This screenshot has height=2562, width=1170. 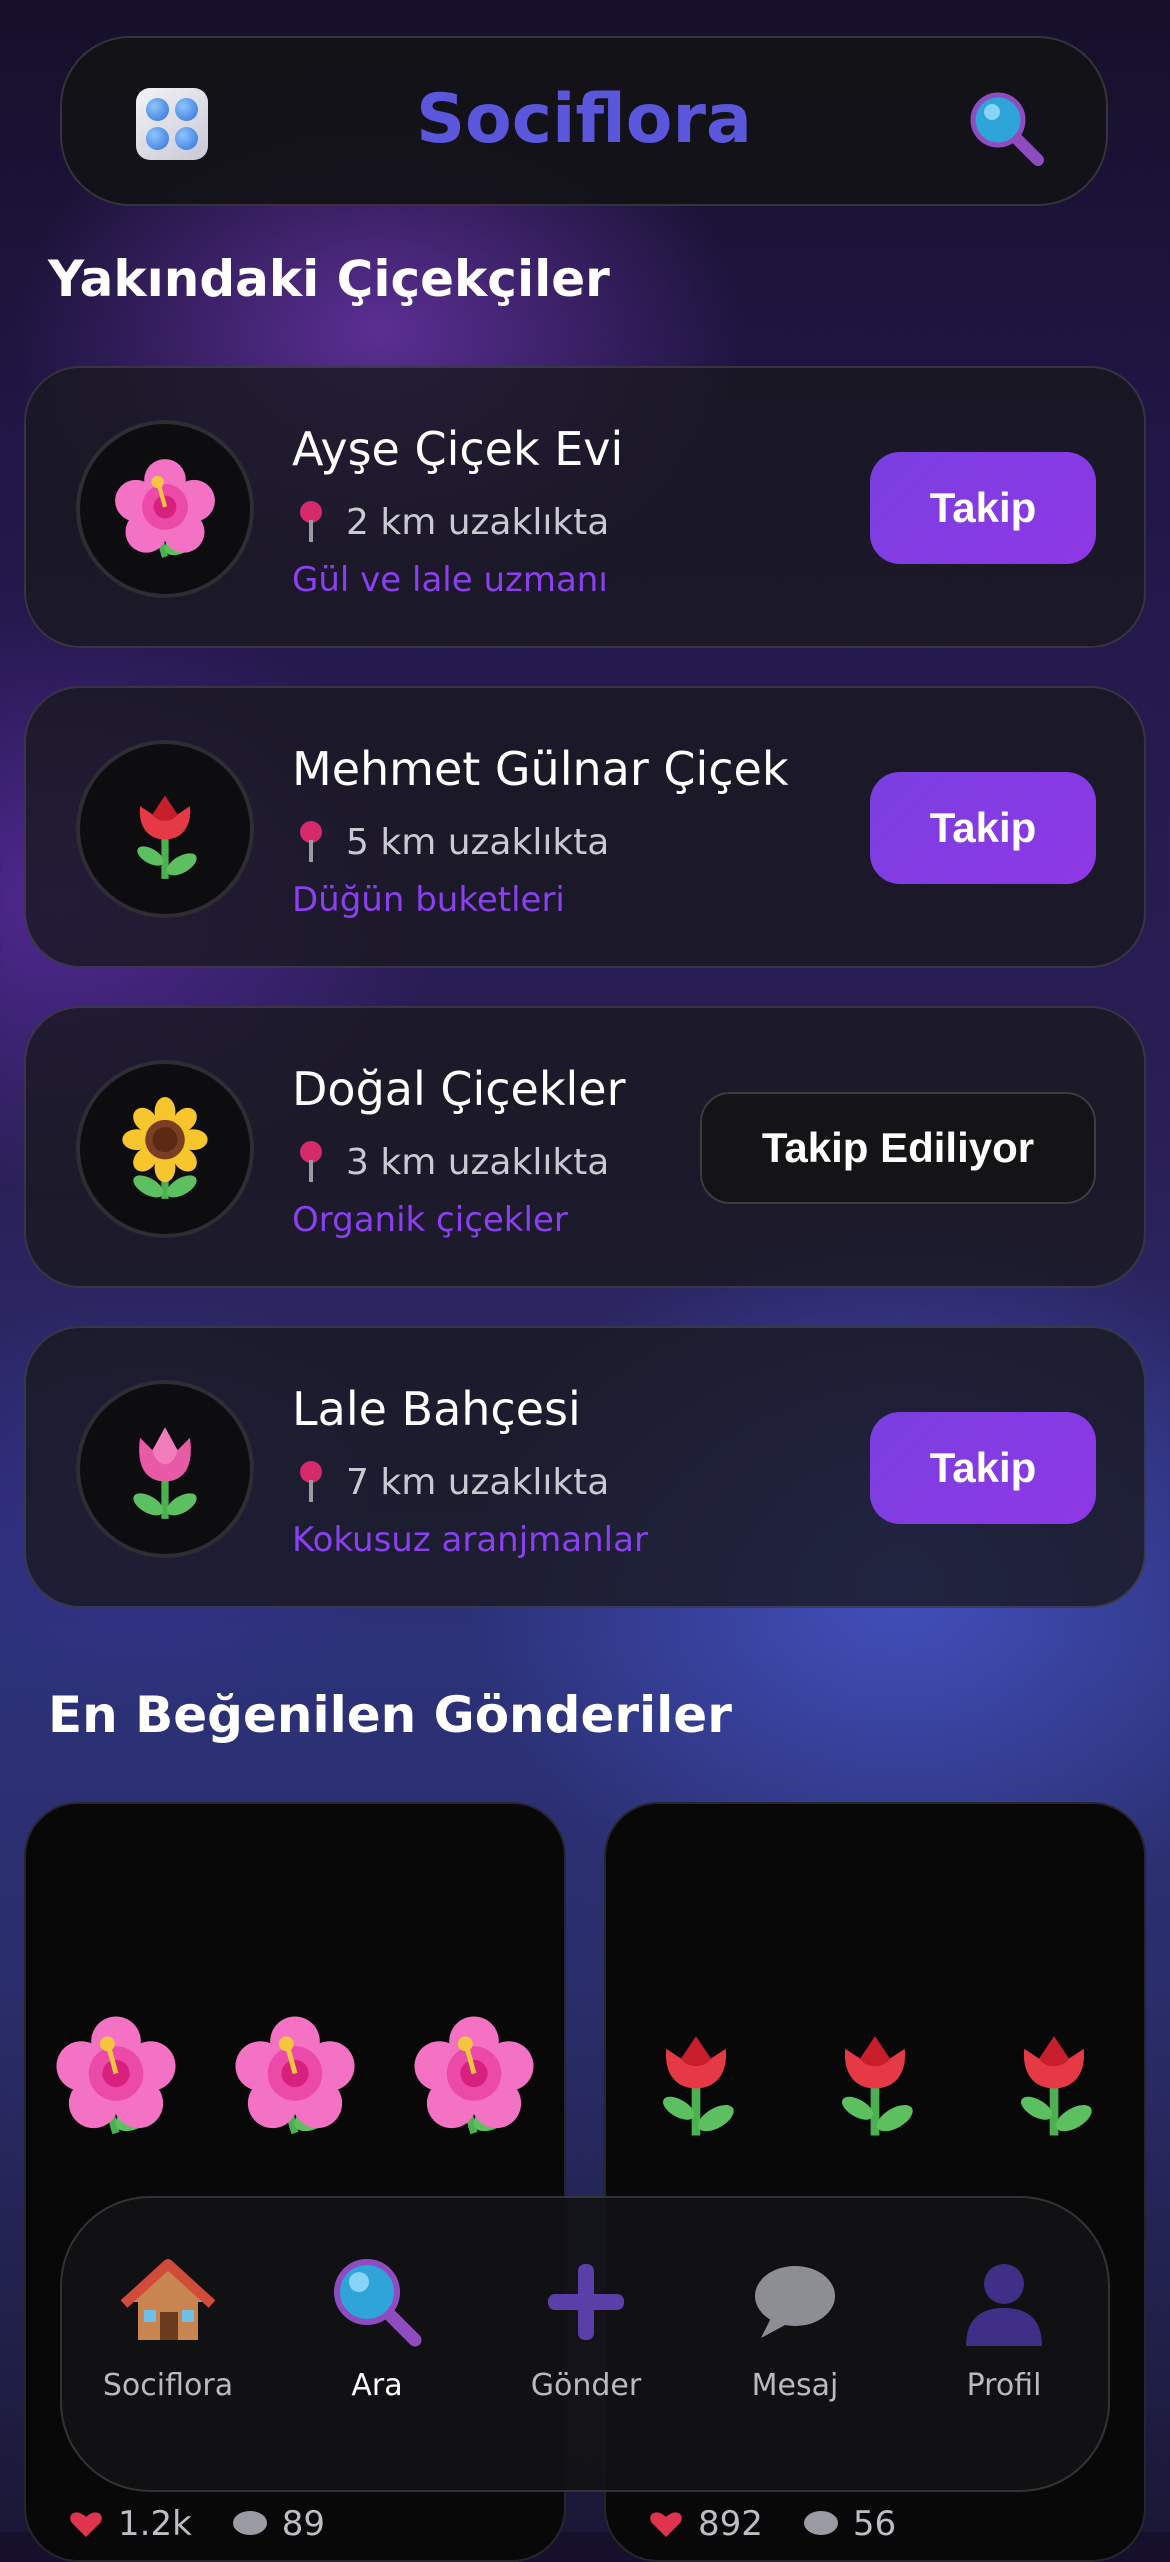 I want to click on nav-label: Ara, so click(x=377, y=2385).